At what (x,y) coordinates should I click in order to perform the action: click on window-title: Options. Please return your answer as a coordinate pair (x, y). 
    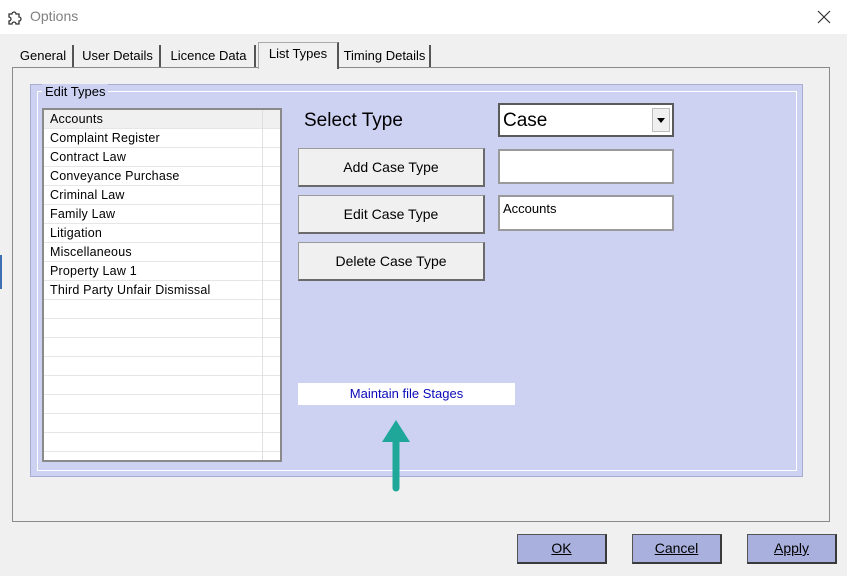
    Looking at the image, I should click on (54, 16).